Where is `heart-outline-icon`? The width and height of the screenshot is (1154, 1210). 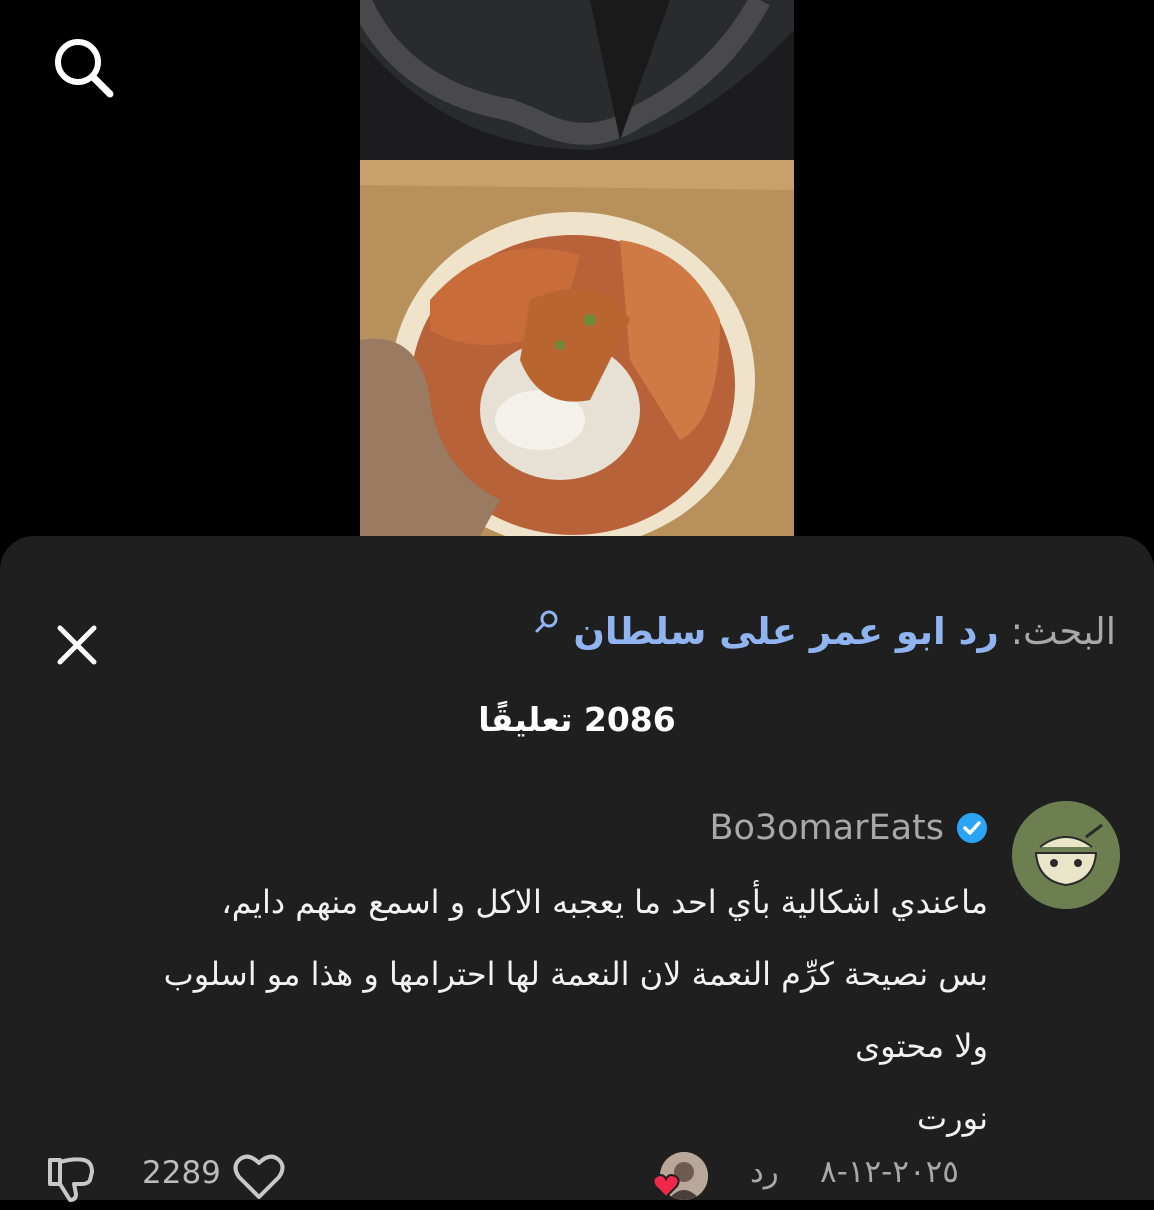
heart-outline-icon is located at coordinates (259, 1176).